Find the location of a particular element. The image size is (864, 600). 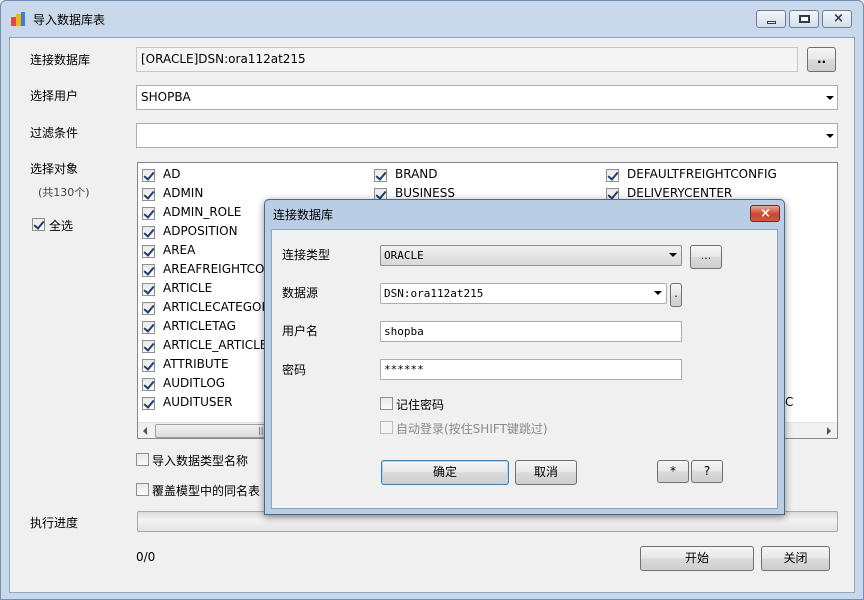

minimize-button is located at coordinates (771, 19).